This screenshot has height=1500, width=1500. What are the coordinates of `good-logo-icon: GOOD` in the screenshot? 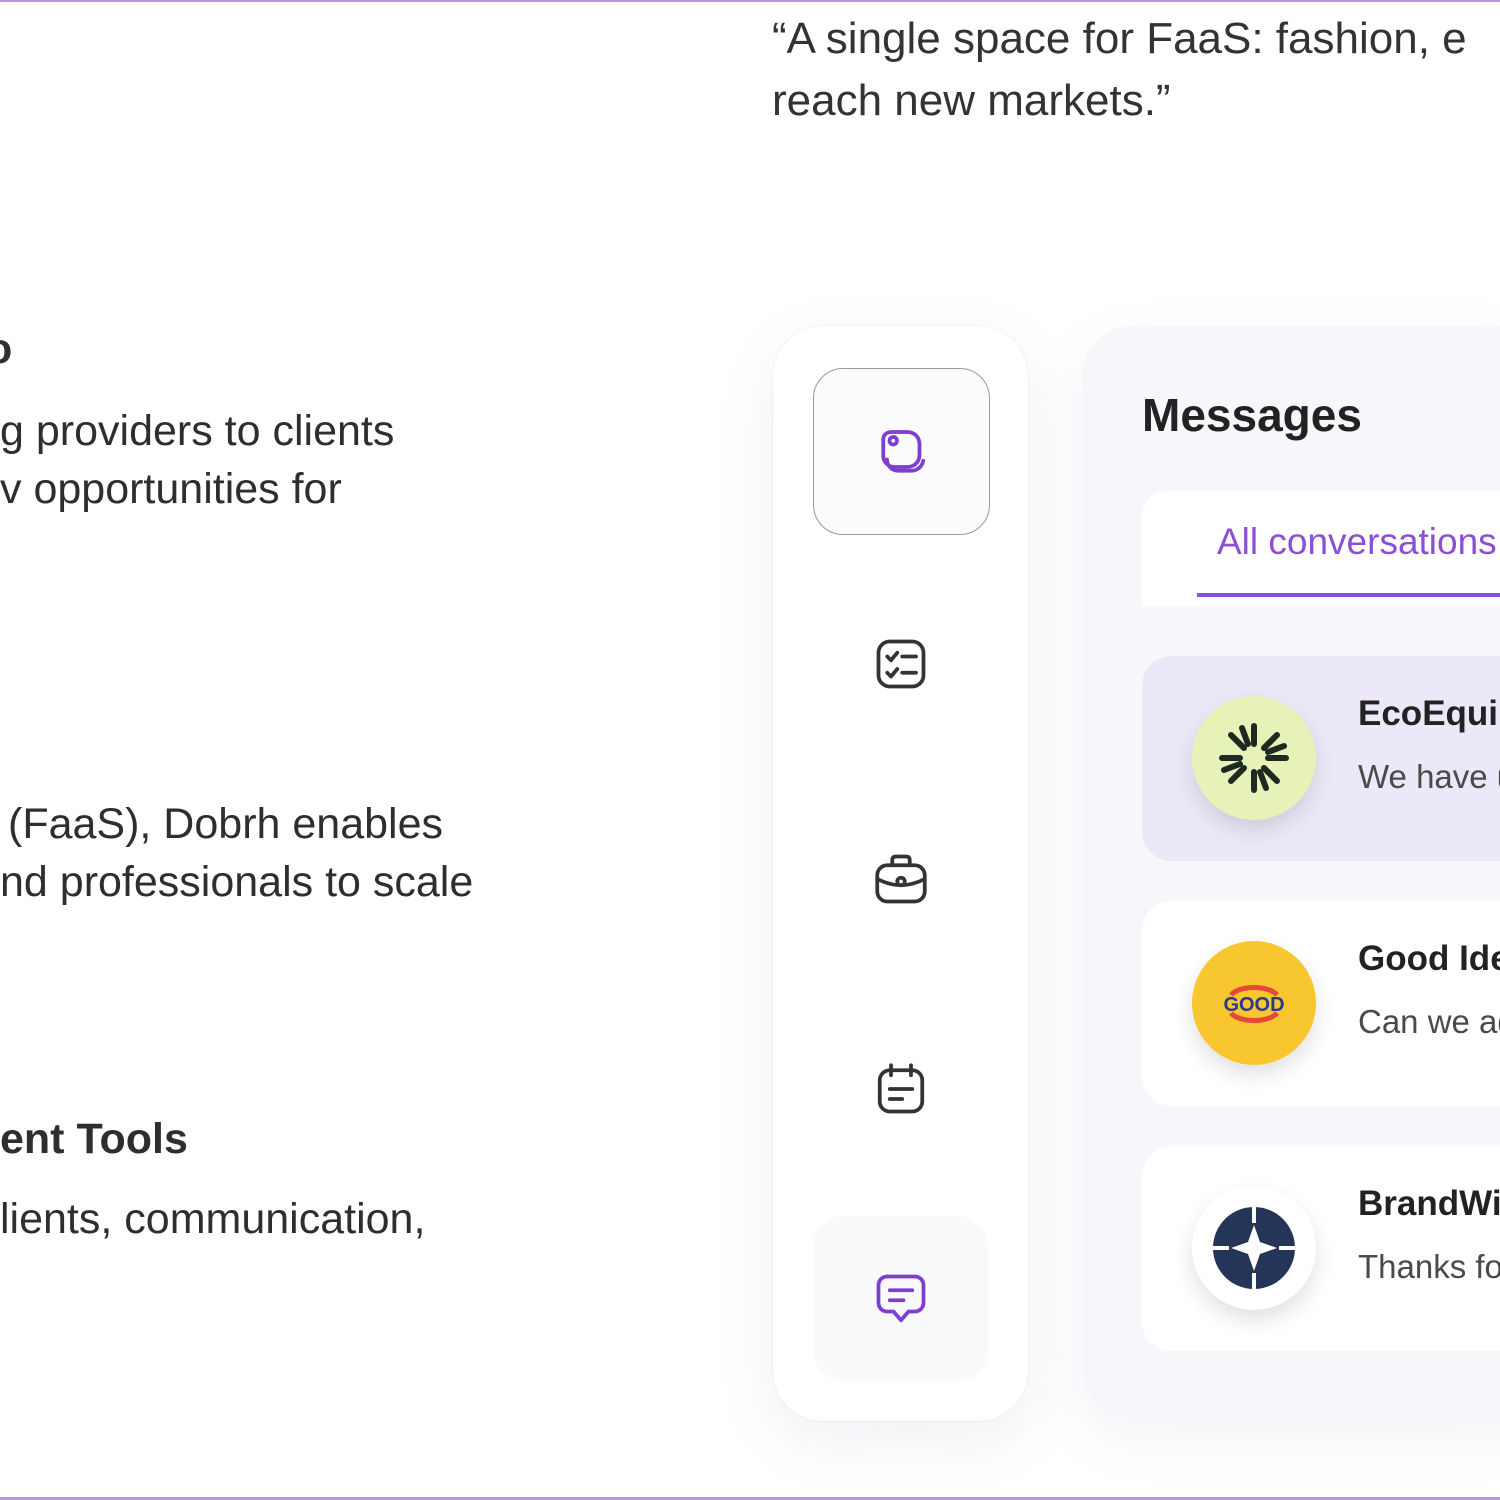 It's located at (1254, 1004).